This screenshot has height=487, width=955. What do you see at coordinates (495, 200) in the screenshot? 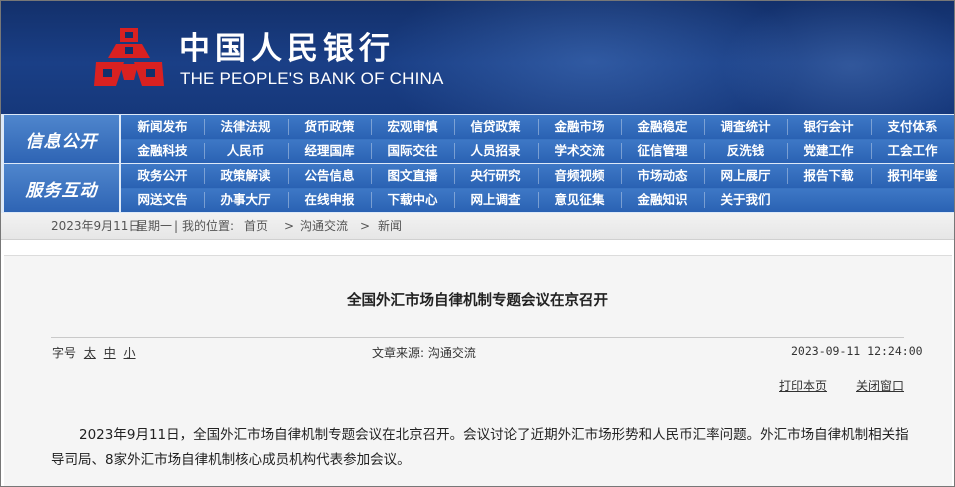
I see `nav-item: 网上调查` at bounding box center [495, 200].